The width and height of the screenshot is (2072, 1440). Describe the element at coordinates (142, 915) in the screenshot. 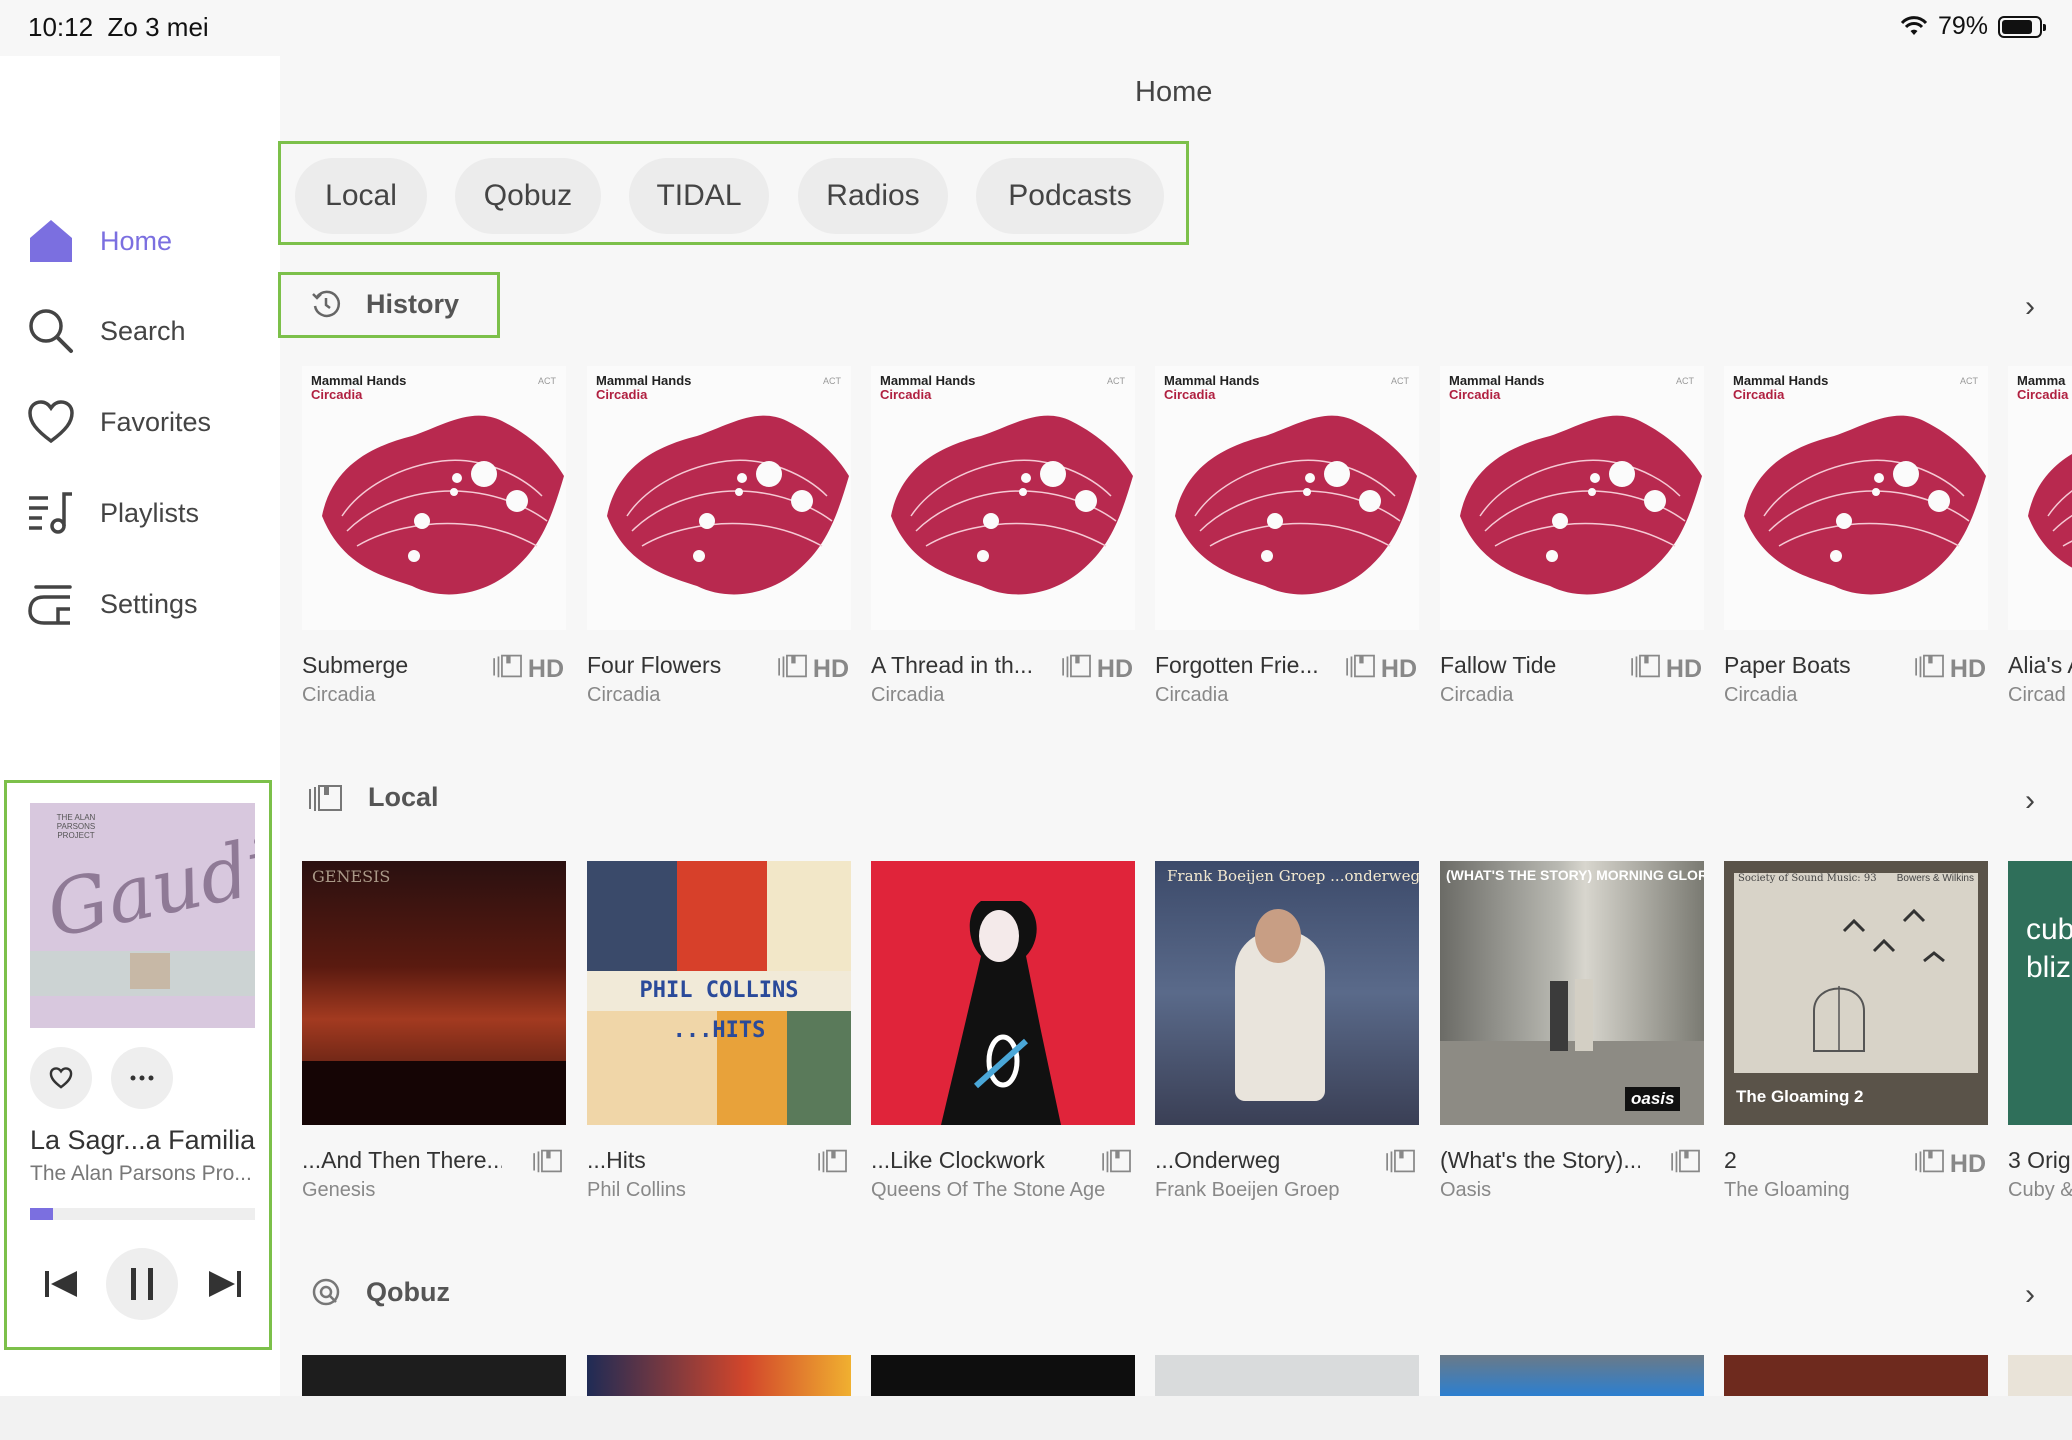

I see `now-playing-cover: THE ALAN PARSONS PROJECT Gaudi` at that location.